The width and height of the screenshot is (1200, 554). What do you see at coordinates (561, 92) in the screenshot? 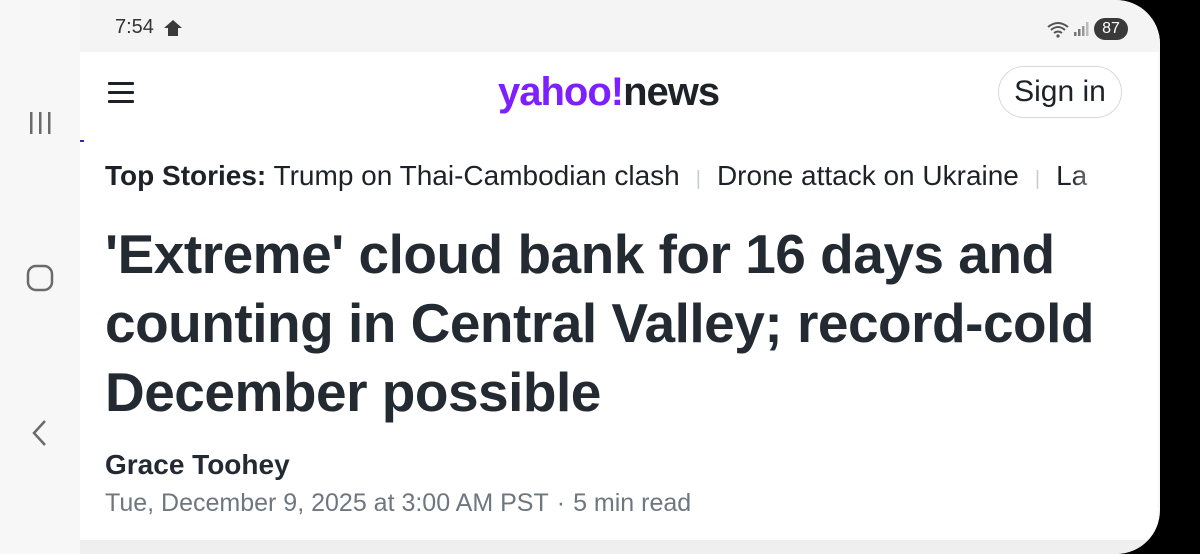
I see `logo-yahoo-text: yahoo!` at bounding box center [561, 92].